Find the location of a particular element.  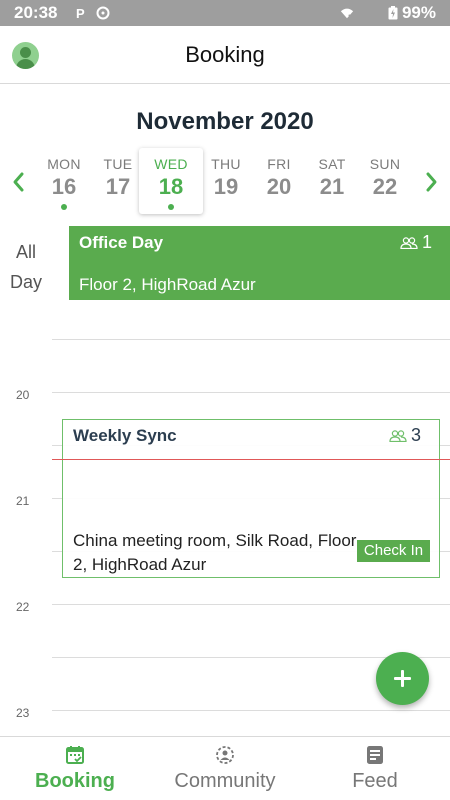

hour-label: 20 is located at coordinates (23, 395).